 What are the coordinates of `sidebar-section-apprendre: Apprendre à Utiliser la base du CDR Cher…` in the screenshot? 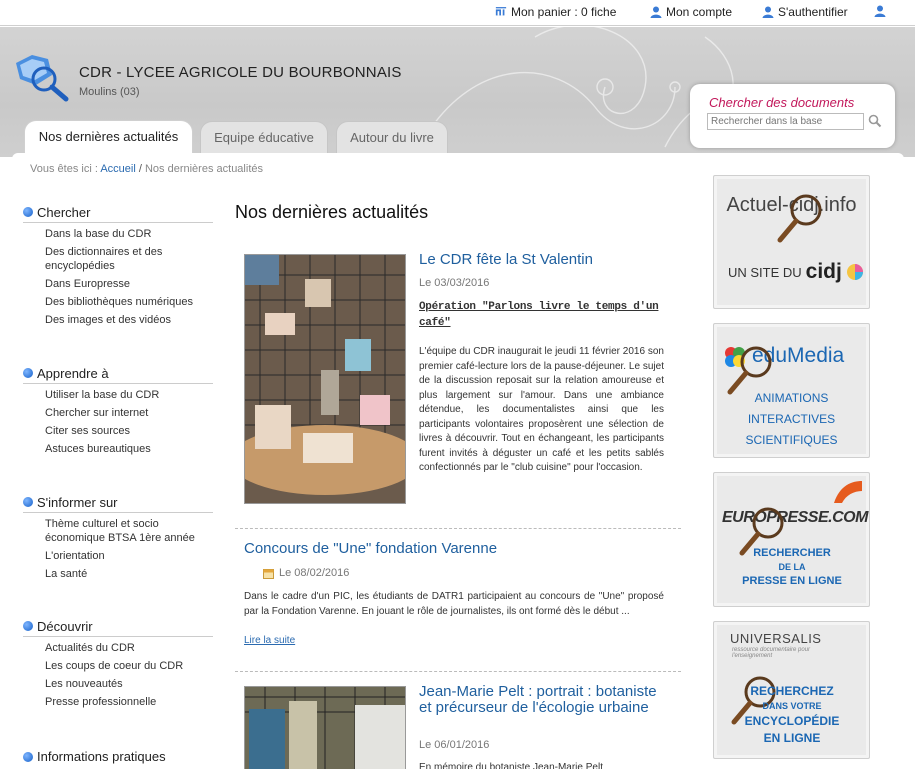 It's located at (118, 413).